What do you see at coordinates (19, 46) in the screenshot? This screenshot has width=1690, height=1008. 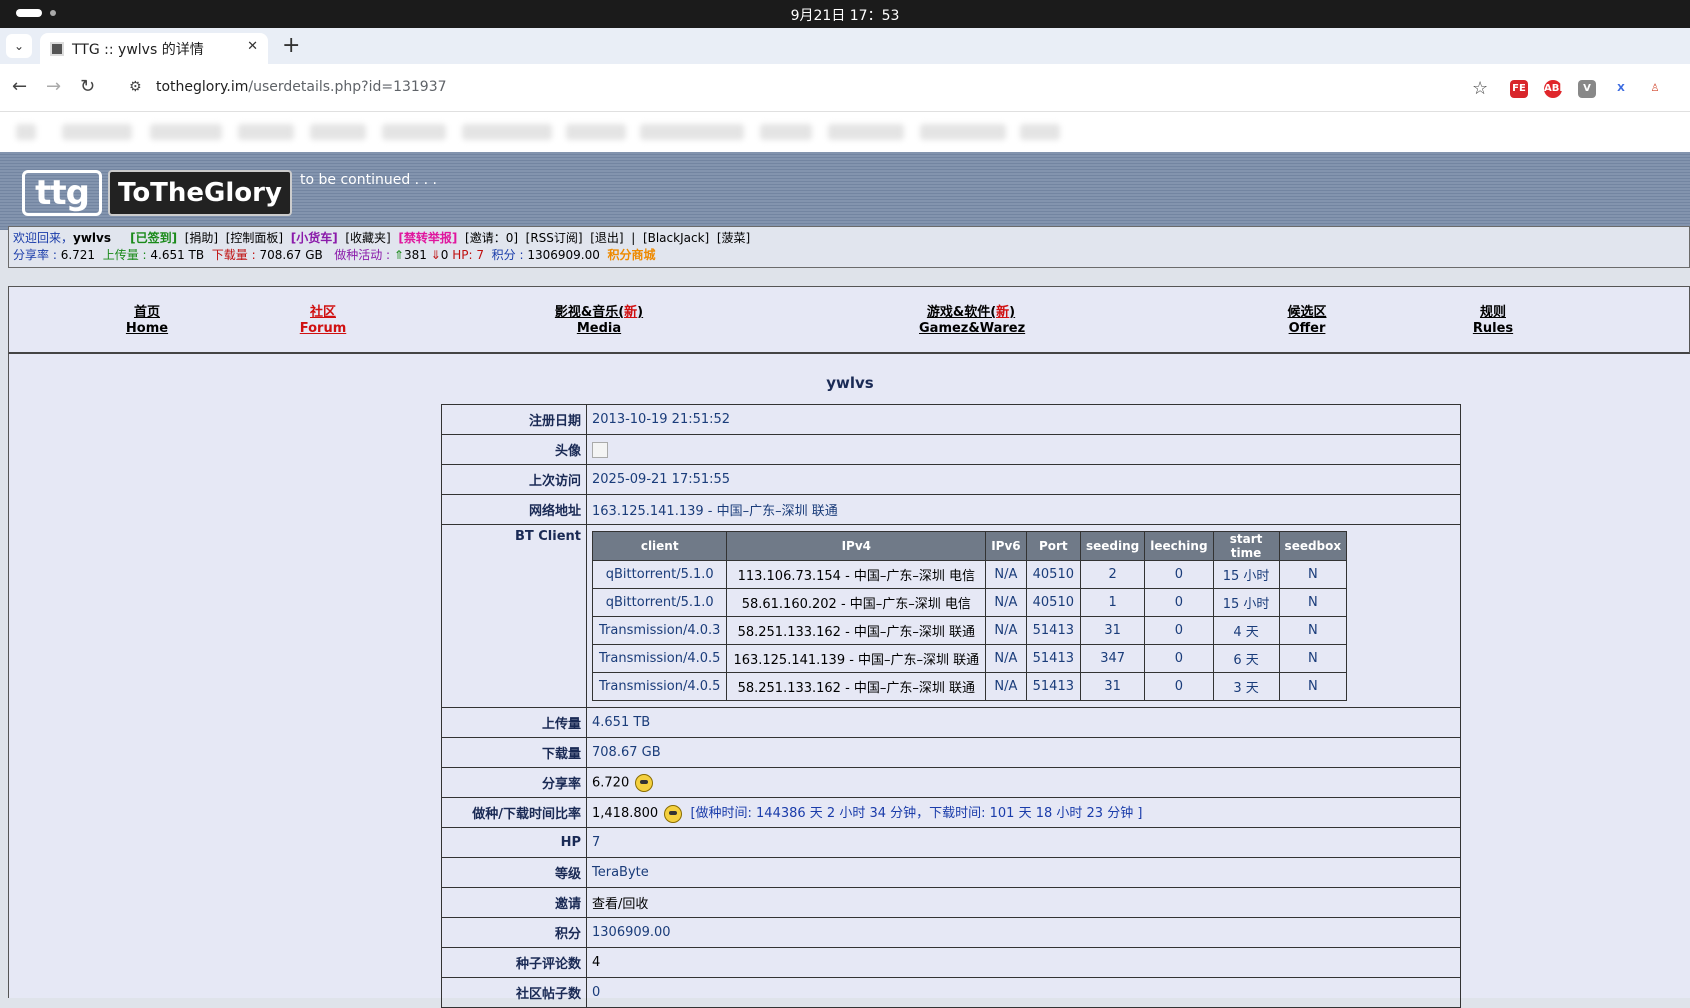 I see `tab-search-chevron-icon: ⌄` at bounding box center [19, 46].